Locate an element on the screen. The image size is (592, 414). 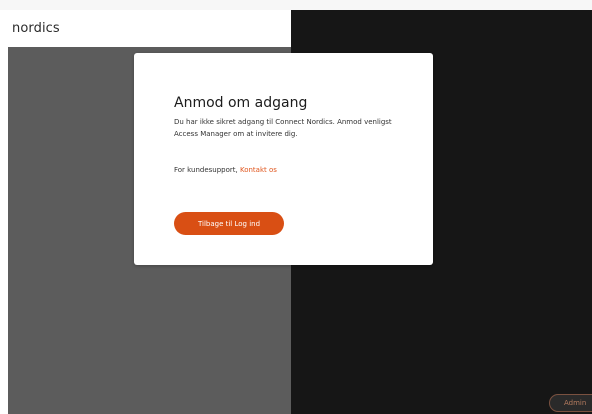
brand-name: nordics is located at coordinates (36, 28).